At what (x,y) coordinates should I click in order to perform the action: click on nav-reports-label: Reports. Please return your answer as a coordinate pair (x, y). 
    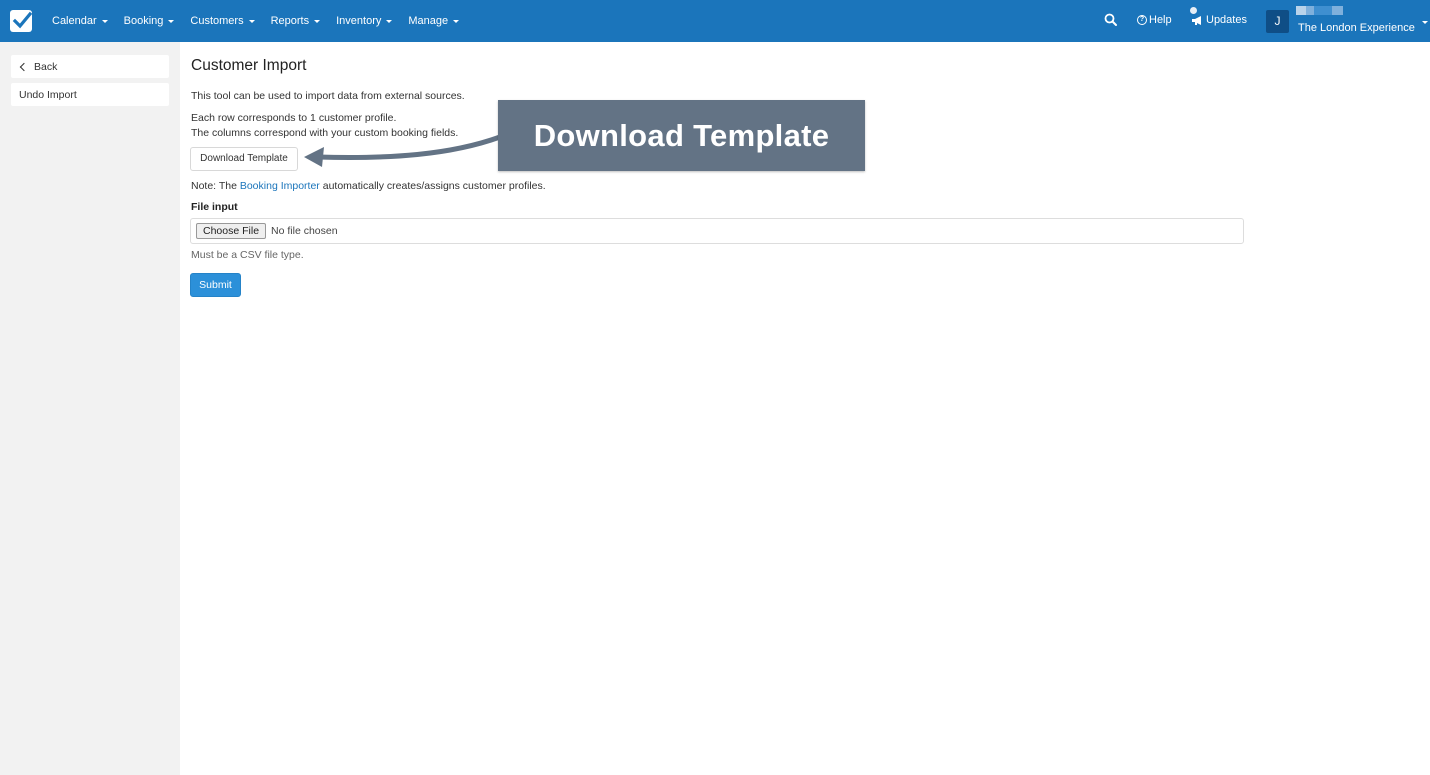
    Looking at the image, I should click on (290, 21).